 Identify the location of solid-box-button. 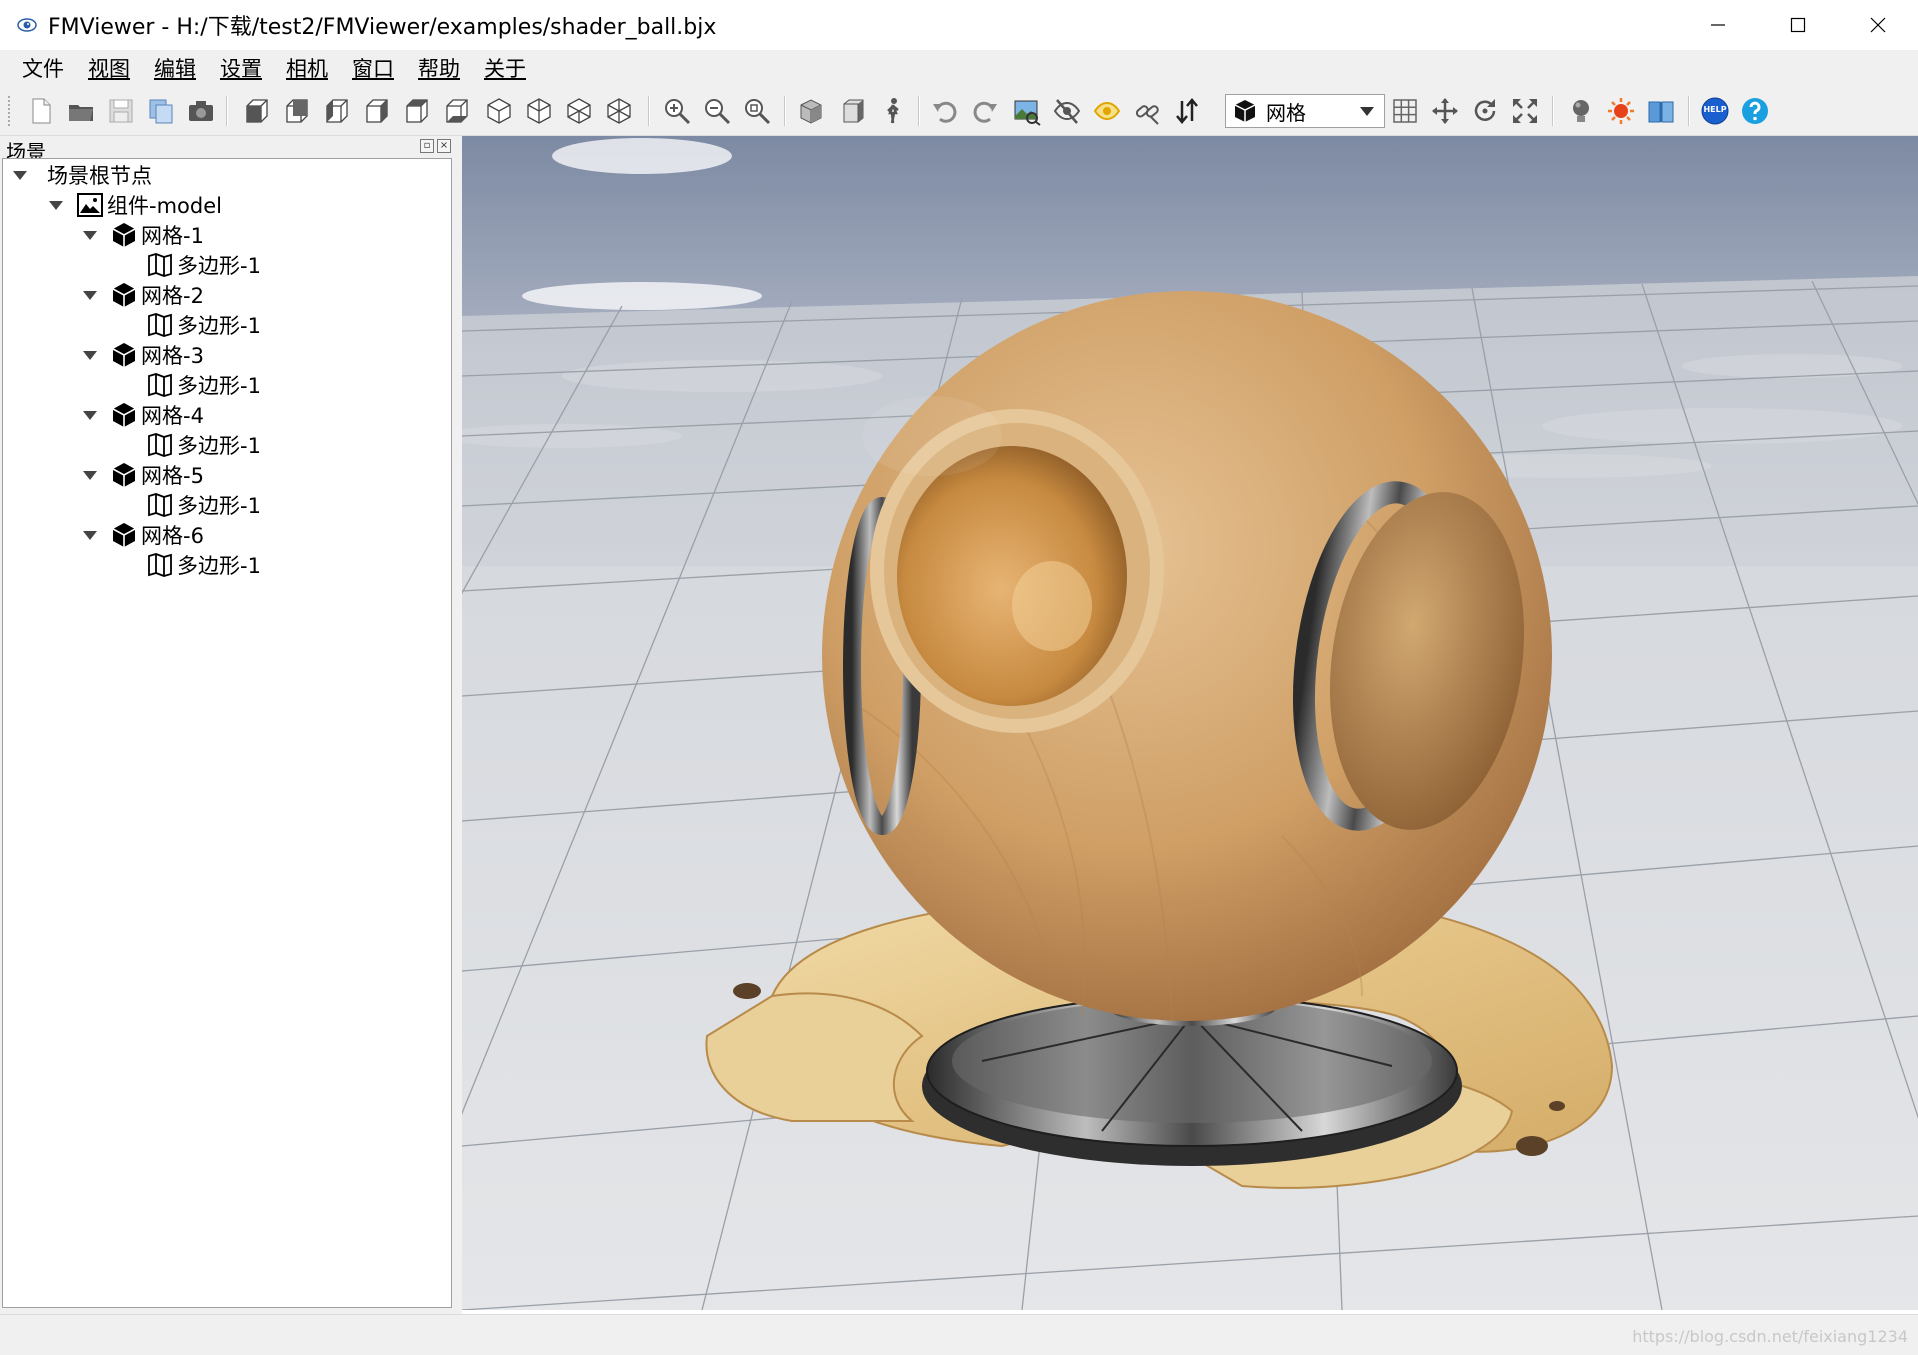
(811, 111).